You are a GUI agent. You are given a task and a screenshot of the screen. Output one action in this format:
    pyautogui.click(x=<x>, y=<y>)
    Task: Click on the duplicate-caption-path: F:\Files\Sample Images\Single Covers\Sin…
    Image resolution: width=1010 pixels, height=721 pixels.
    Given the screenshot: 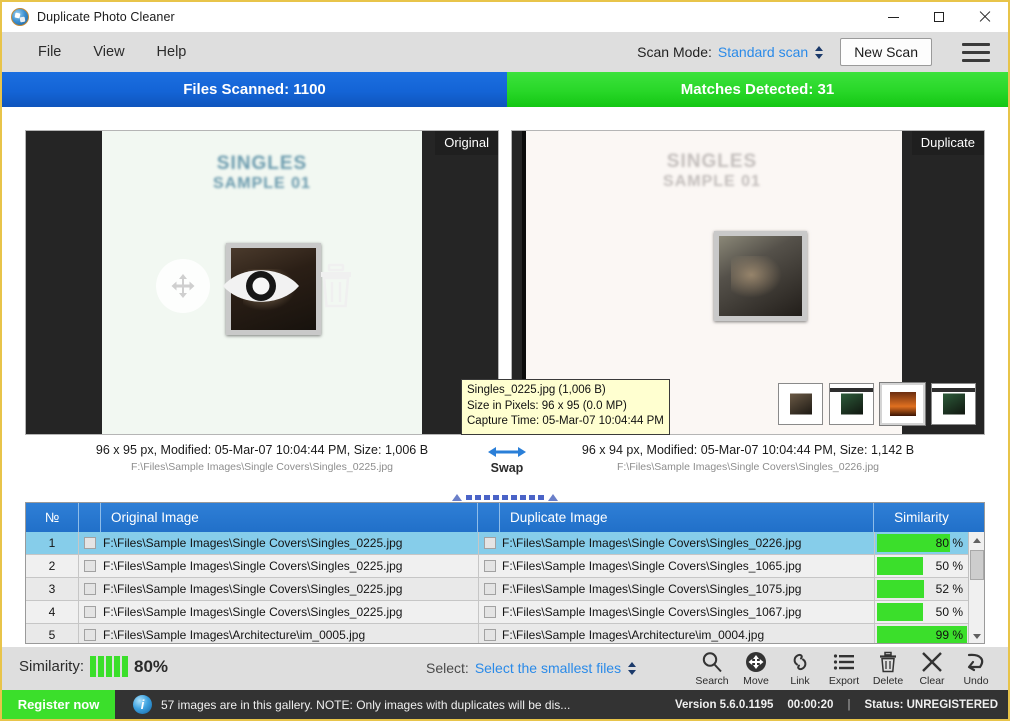 What is the action you would take?
    pyautogui.click(x=748, y=467)
    